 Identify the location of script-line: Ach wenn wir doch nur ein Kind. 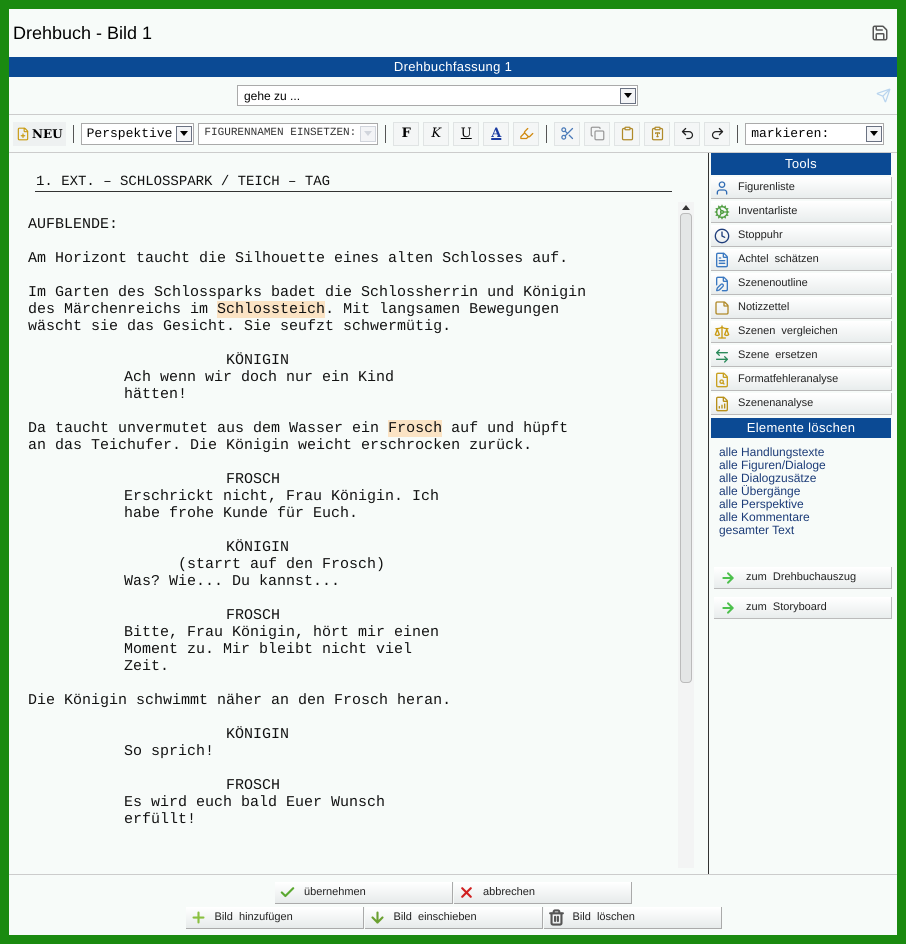
(259, 377).